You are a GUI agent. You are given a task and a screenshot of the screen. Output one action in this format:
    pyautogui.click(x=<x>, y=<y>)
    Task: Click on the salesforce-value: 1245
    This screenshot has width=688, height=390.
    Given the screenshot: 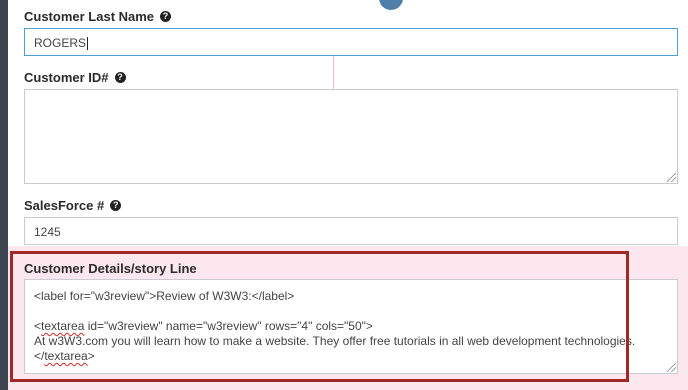 What is the action you would take?
    pyautogui.click(x=47, y=232)
    